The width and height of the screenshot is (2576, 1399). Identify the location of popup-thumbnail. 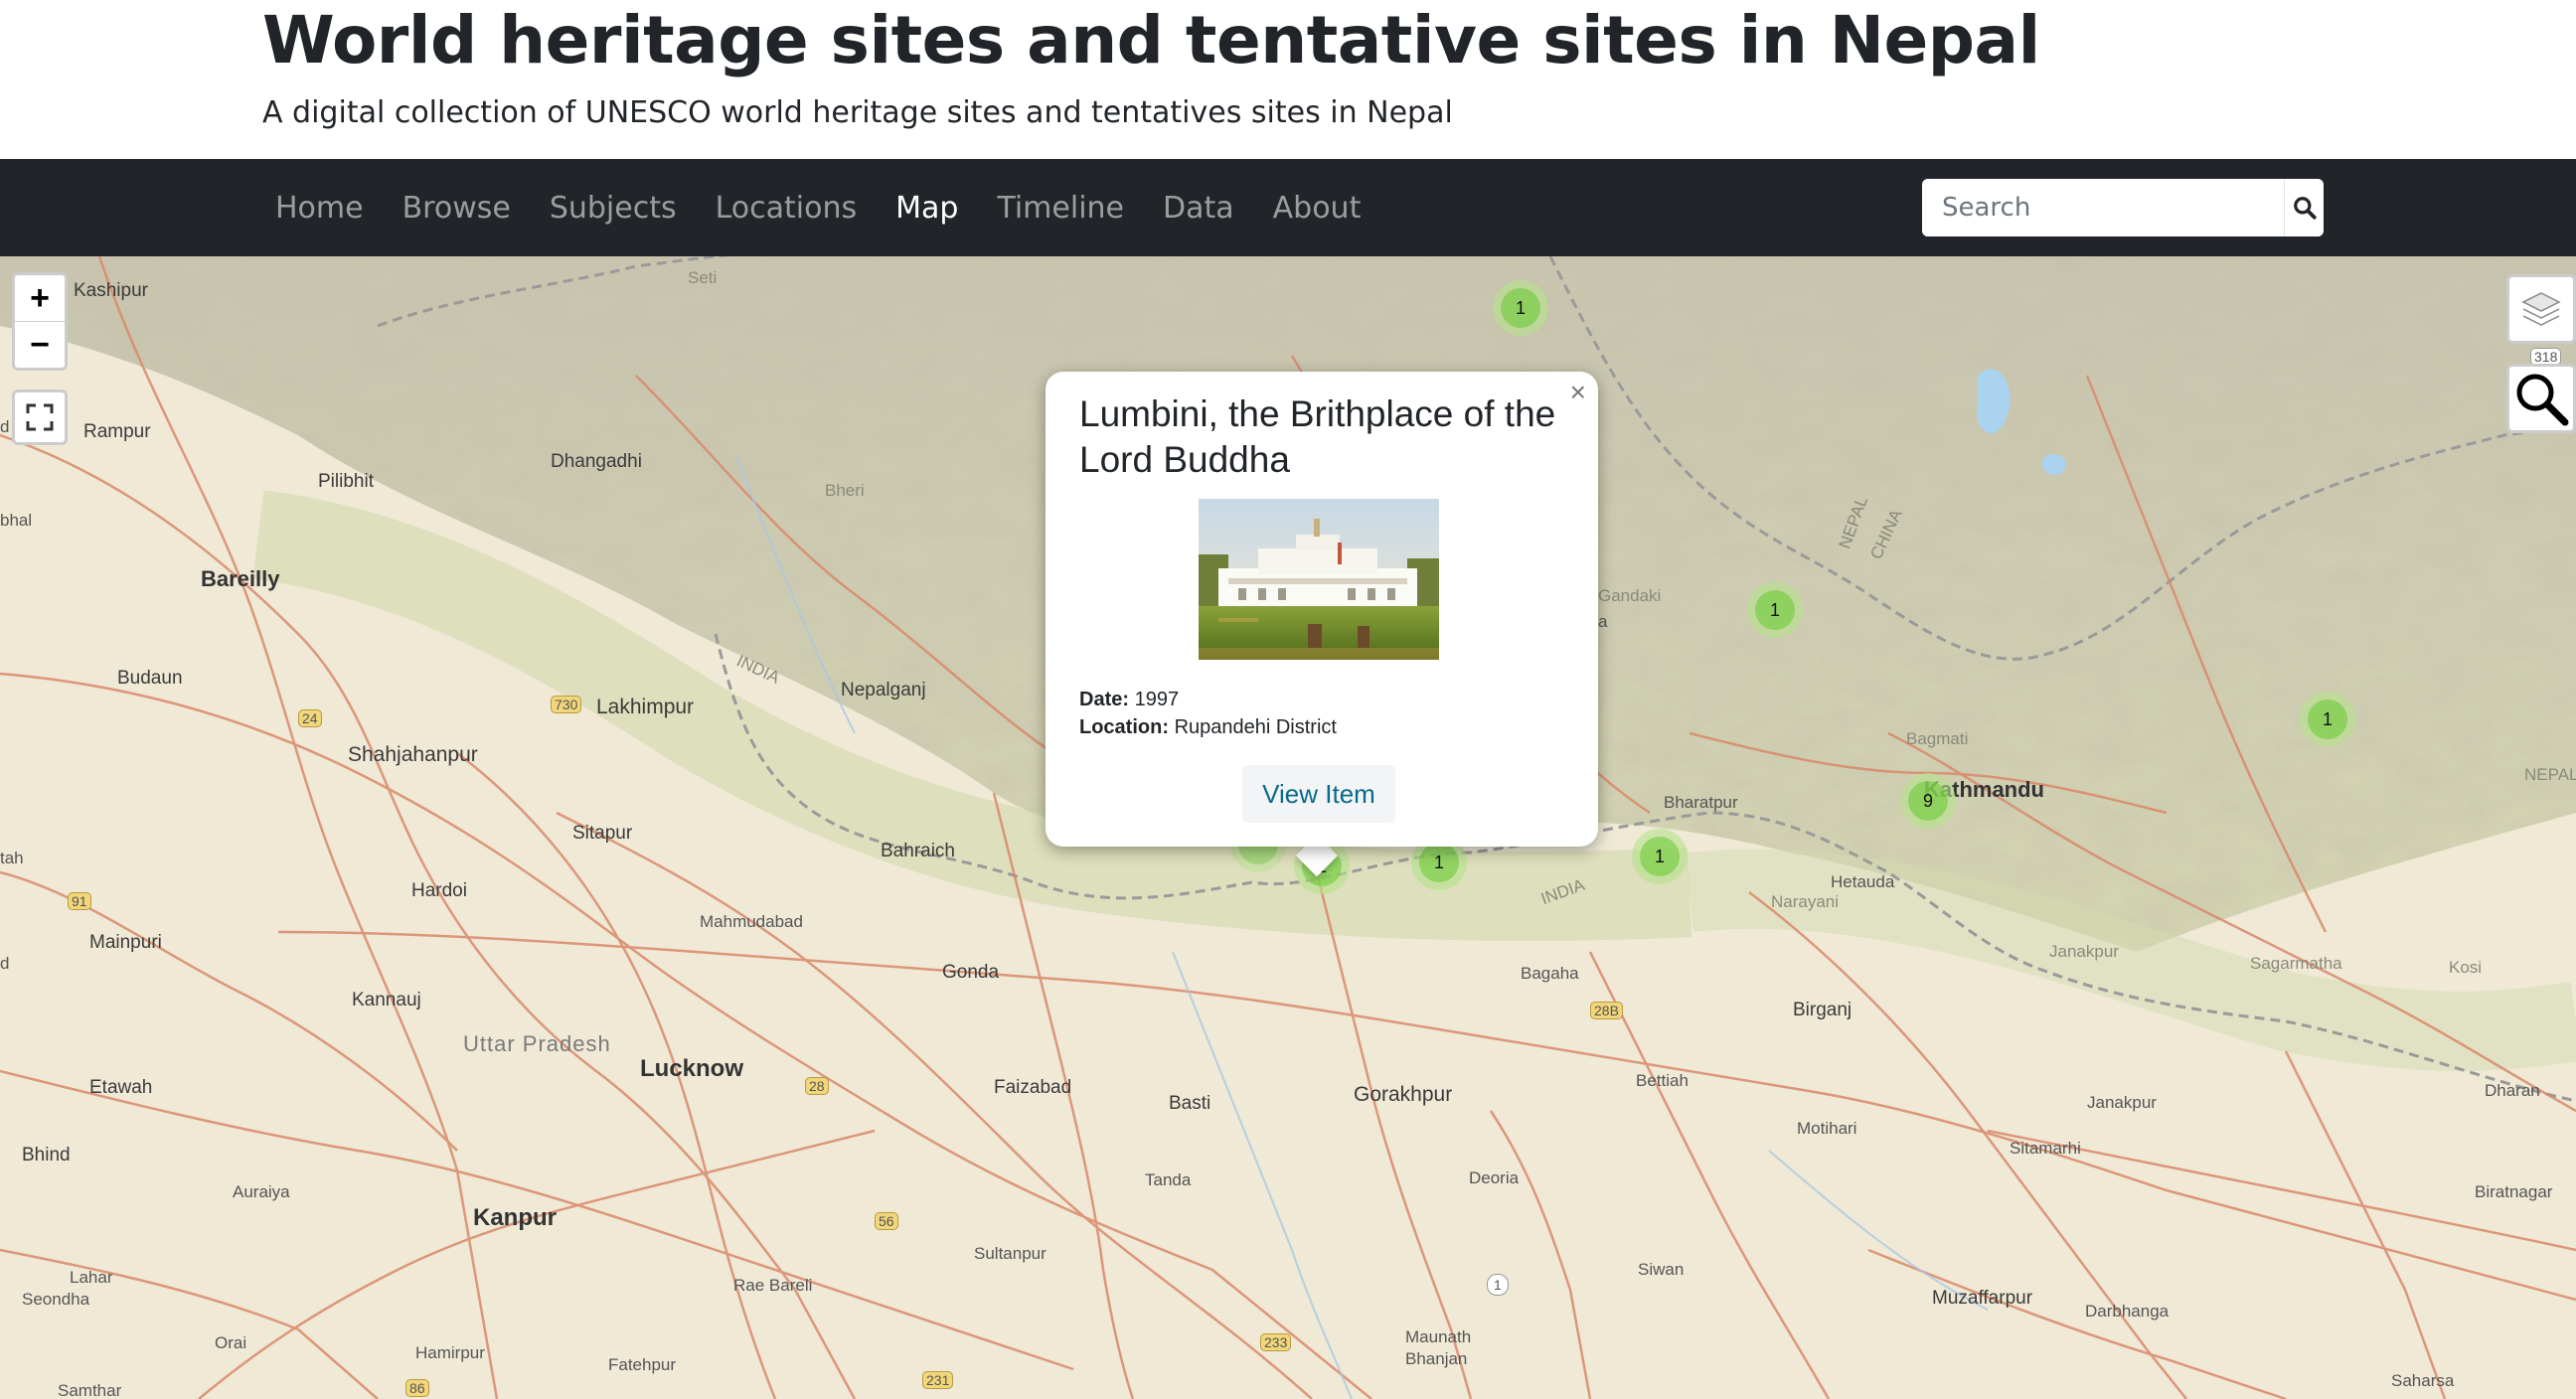
(1319, 579).